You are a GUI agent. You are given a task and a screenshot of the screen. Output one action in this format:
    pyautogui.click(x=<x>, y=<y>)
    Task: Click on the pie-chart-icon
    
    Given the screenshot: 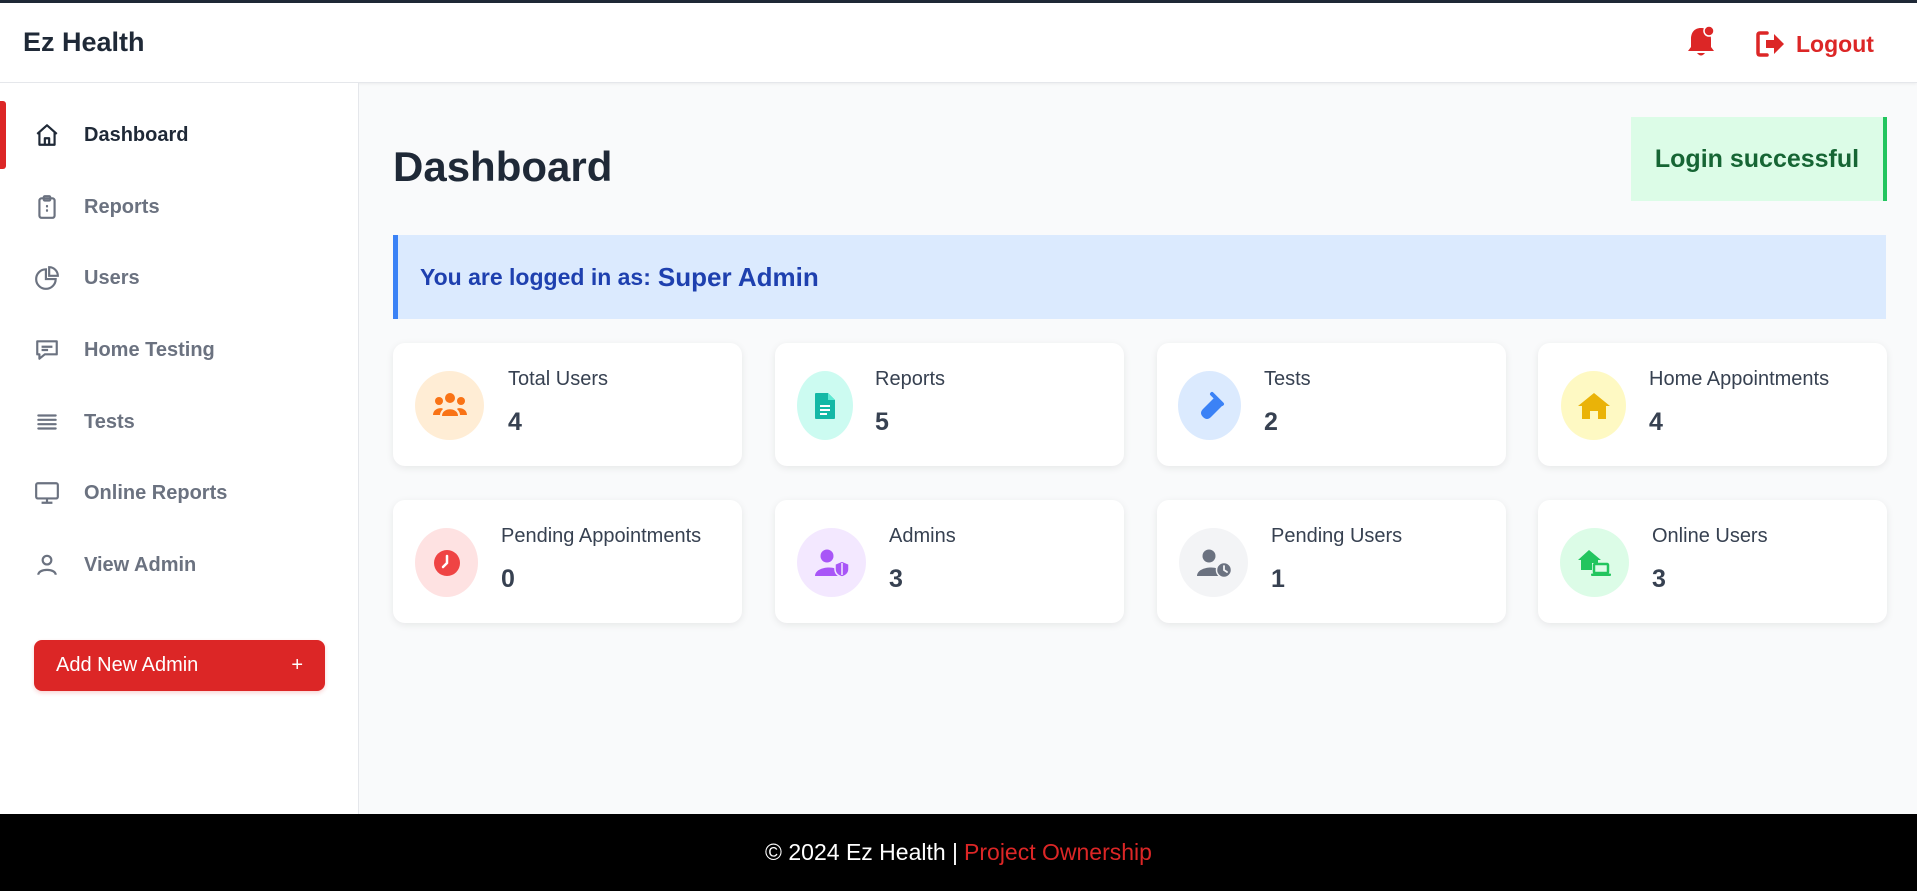 What is the action you would take?
    pyautogui.click(x=47, y=278)
    